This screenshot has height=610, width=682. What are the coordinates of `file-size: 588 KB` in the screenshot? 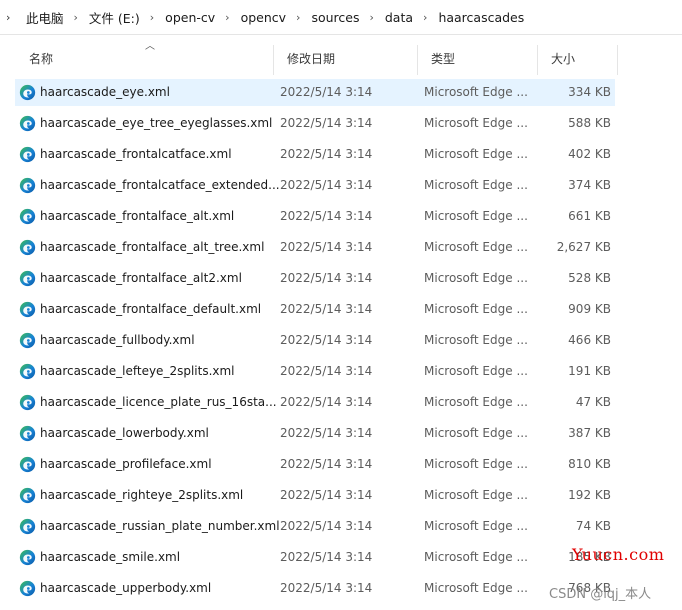 It's located at (589, 123).